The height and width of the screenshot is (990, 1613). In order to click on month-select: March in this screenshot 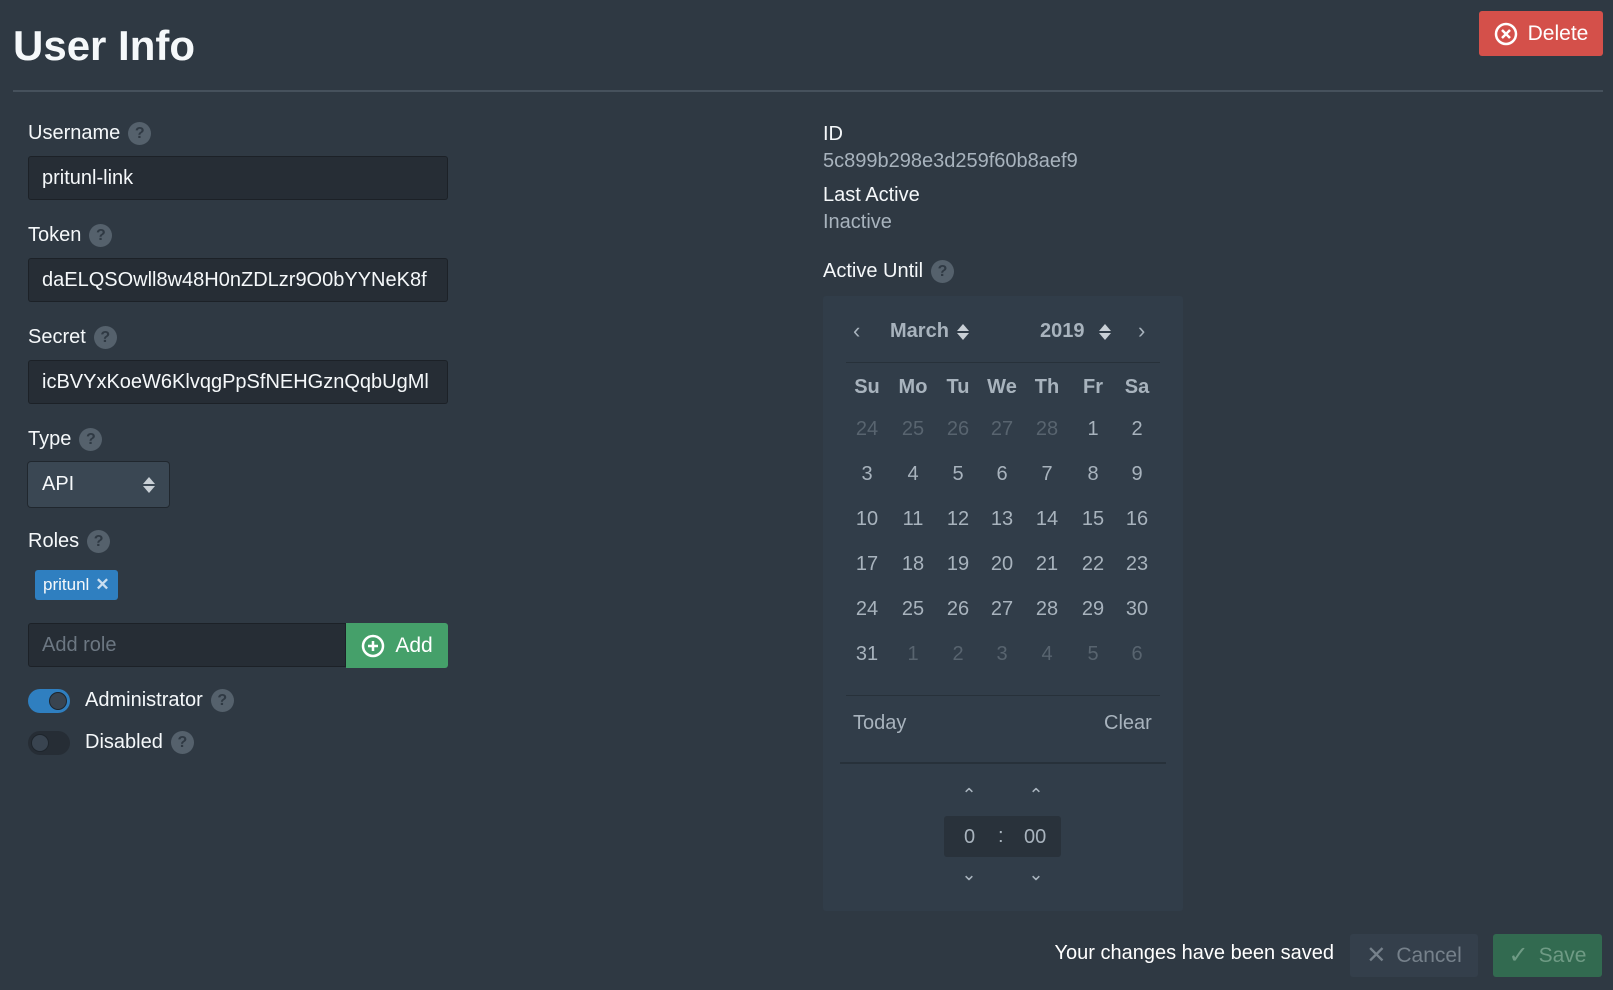, I will do `click(929, 331)`.